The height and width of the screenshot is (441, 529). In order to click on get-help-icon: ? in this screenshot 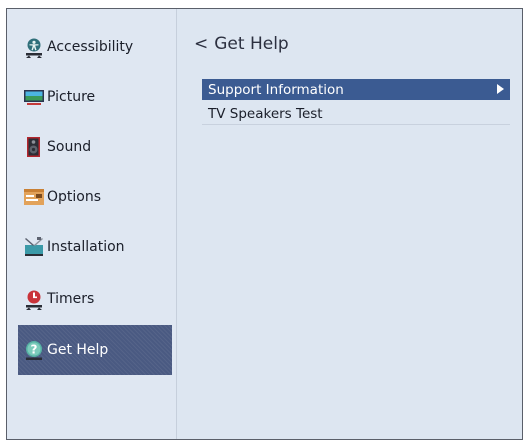, I will do `click(34, 350)`.